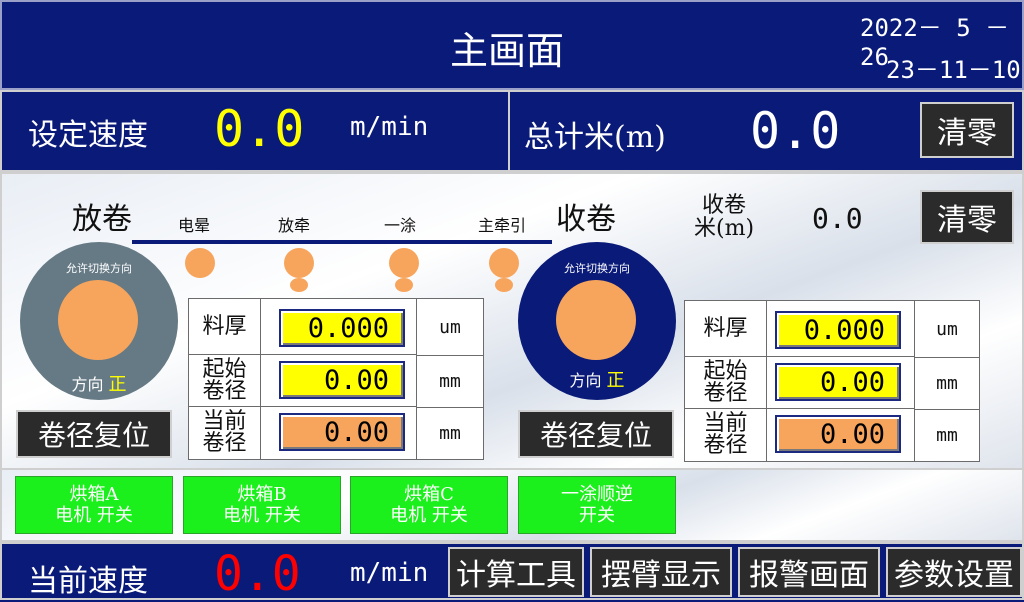 The width and height of the screenshot is (1024, 602). I want to click on process-label-main-pull: 主牵引, so click(502, 225).